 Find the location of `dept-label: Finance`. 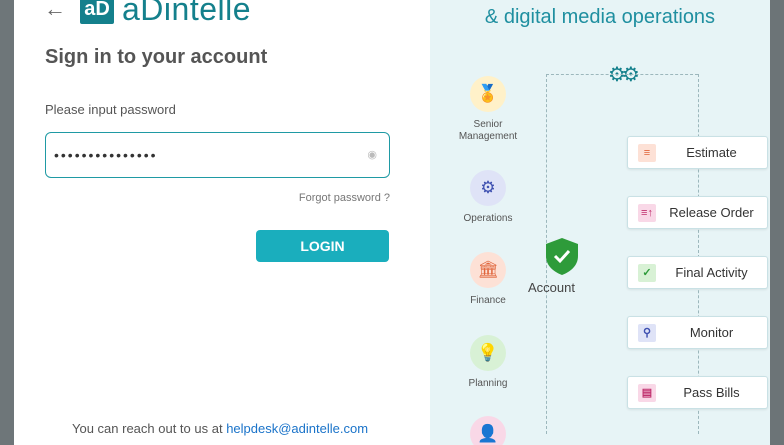

dept-label: Finance is located at coordinates (488, 300).